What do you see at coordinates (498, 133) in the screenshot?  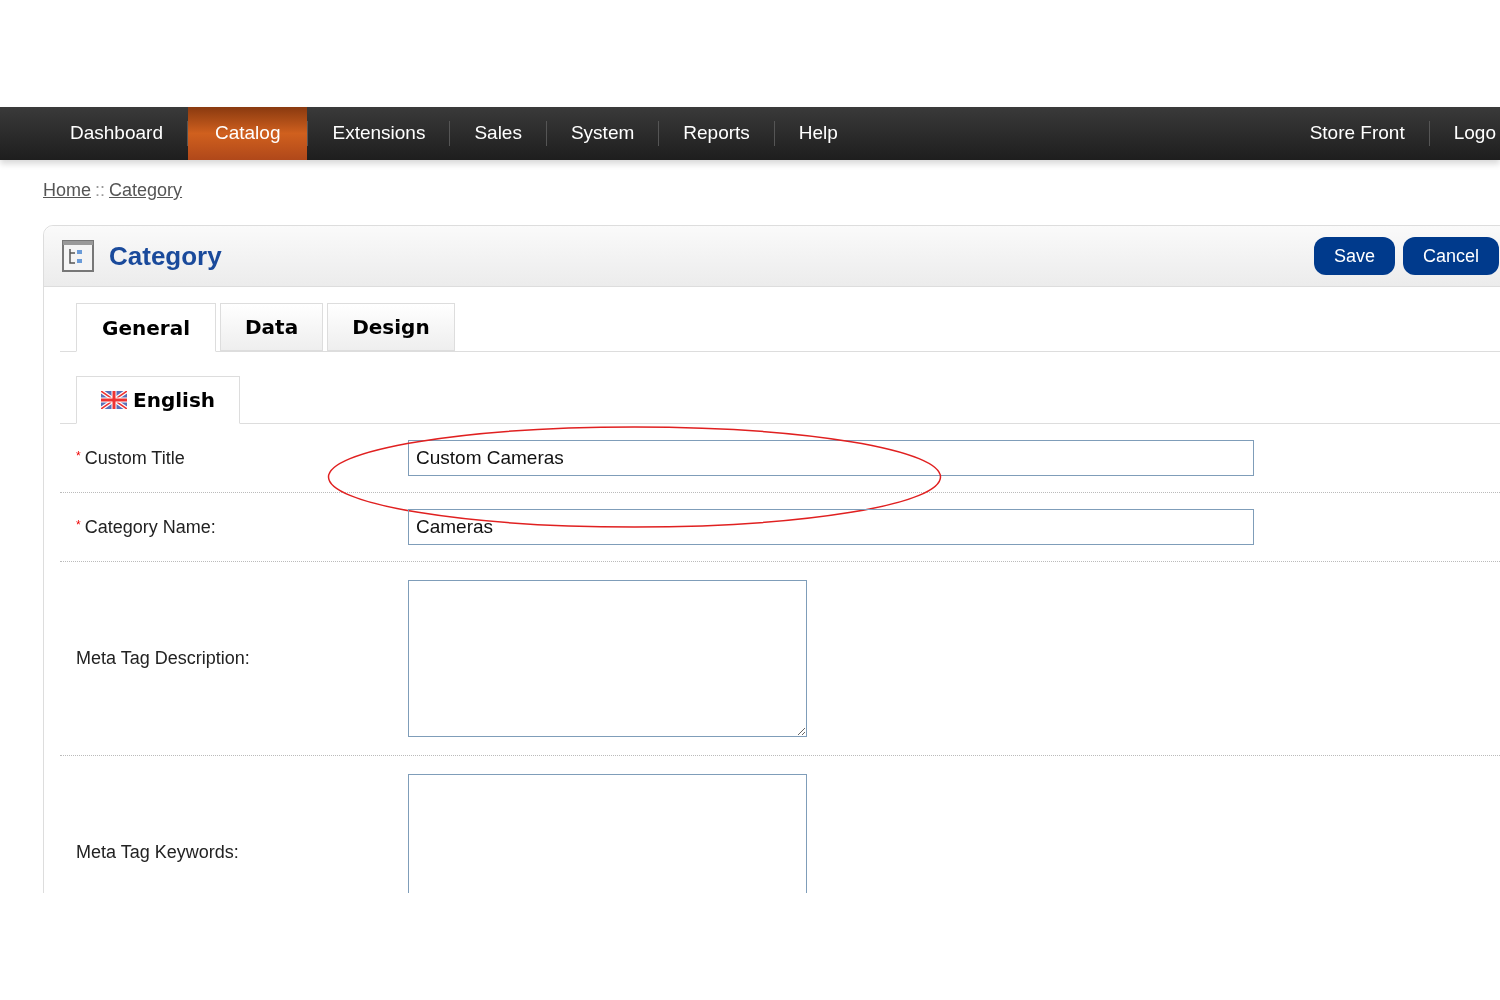 I see `nav-link: Sales` at bounding box center [498, 133].